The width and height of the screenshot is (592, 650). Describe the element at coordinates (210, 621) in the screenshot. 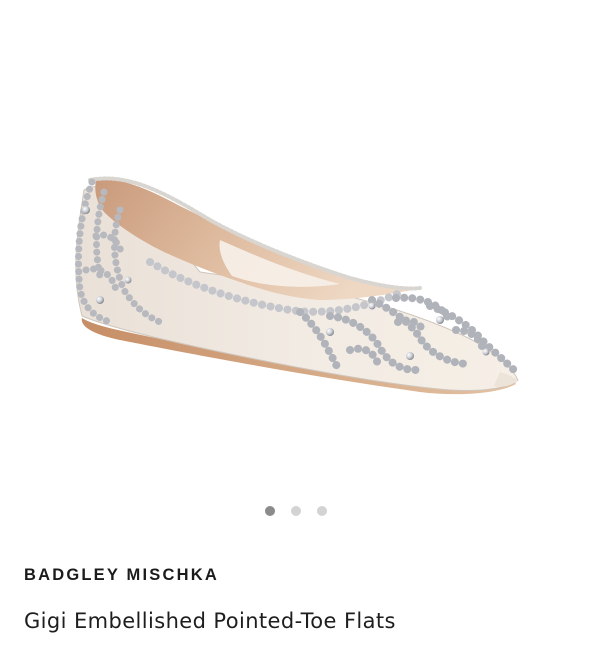

I see `product-title: Gigi Embellished Pointed-Toe Flats` at that location.